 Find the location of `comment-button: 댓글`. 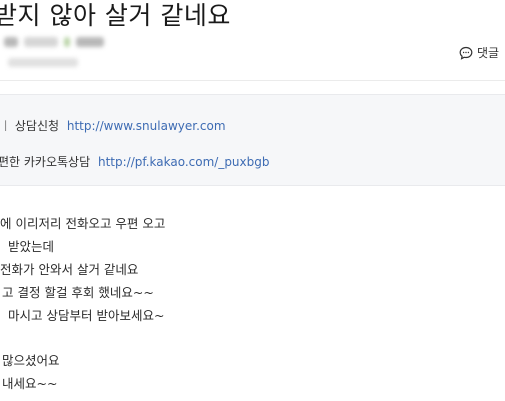

comment-button: 댓글 is located at coordinates (479, 52).